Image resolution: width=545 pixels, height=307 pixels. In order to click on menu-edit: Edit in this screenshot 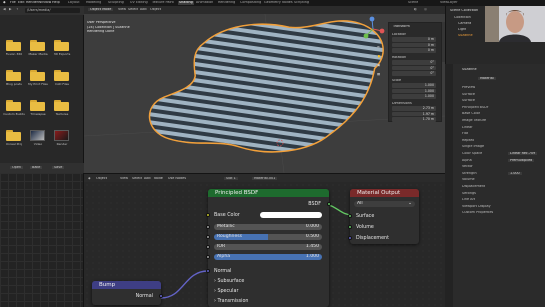, I will do `click(21, 2)`.